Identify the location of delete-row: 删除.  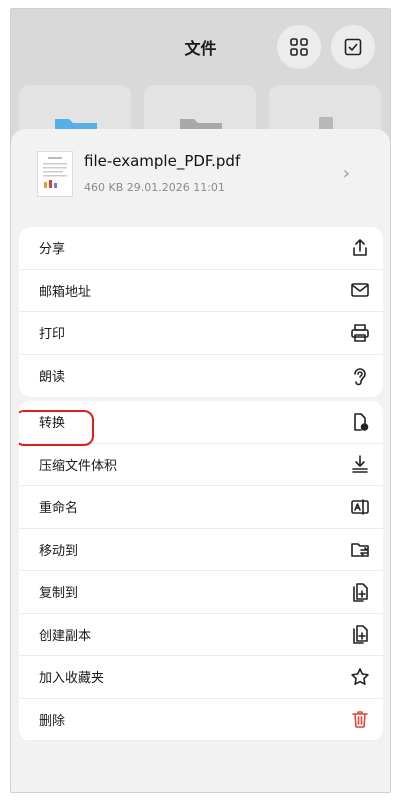
(201, 720).